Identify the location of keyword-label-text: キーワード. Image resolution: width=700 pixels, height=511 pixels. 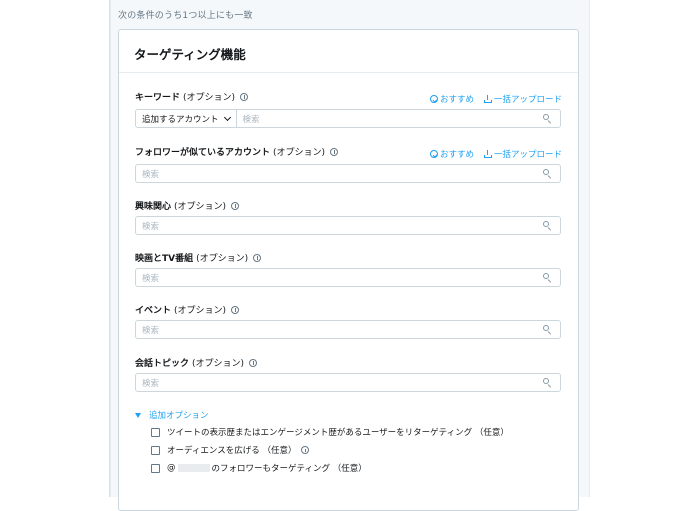
(158, 98).